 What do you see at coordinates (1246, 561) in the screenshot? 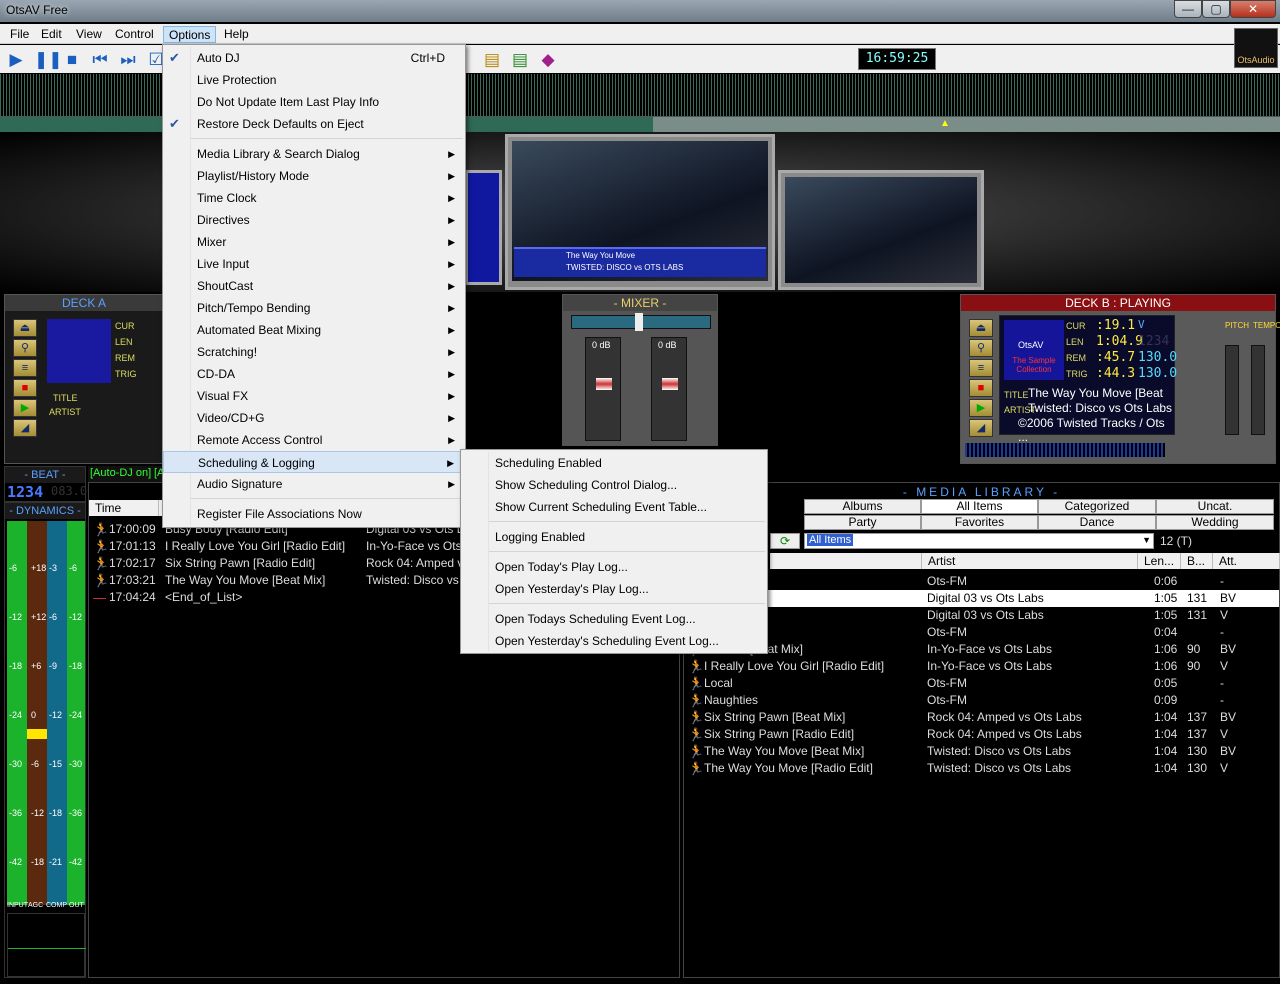
I see `column-attributes: Att.` at bounding box center [1246, 561].